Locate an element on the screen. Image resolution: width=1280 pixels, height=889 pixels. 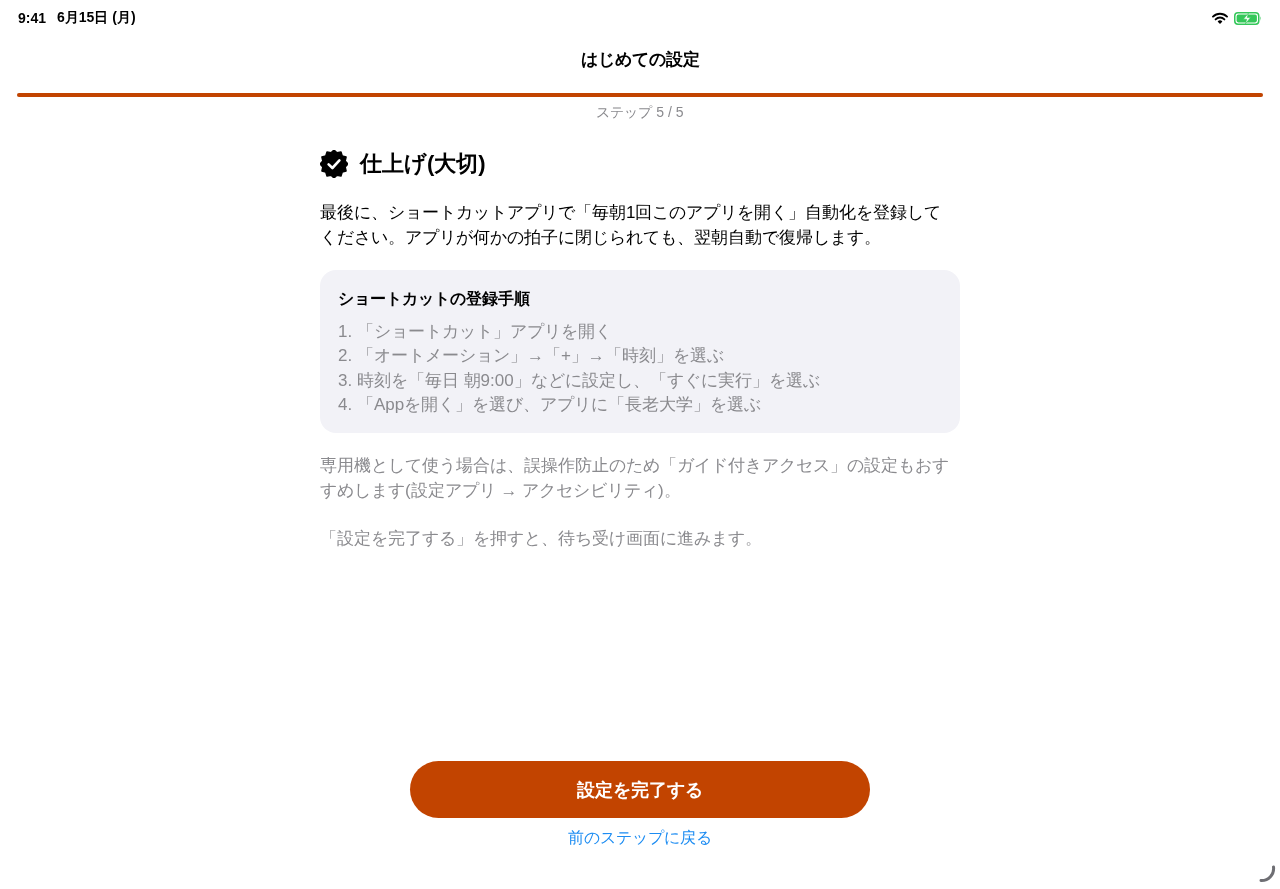
check-seal-icon is located at coordinates (334, 164).